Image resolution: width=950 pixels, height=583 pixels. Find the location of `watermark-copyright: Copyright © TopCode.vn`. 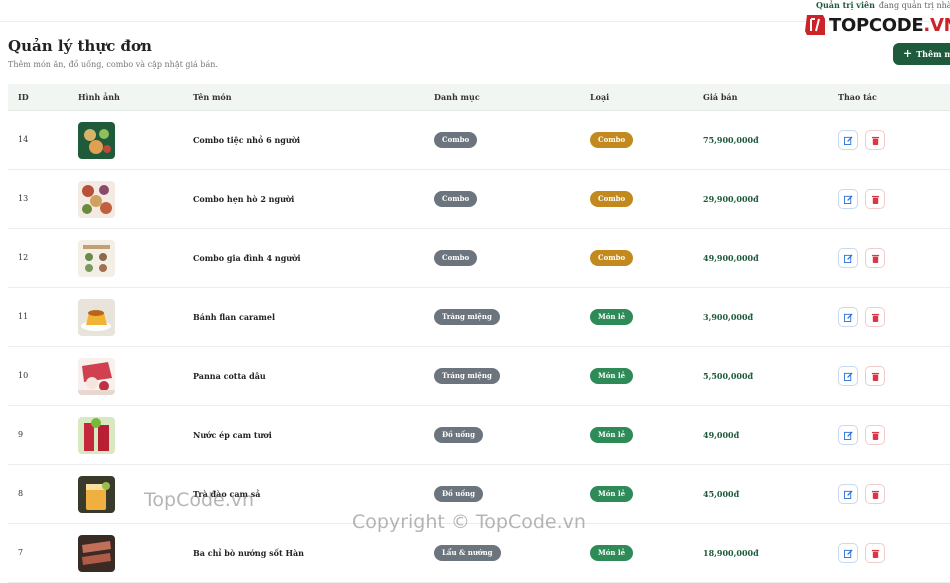

watermark-copyright: Copyright © TopCode.vn is located at coordinates (469, 522).